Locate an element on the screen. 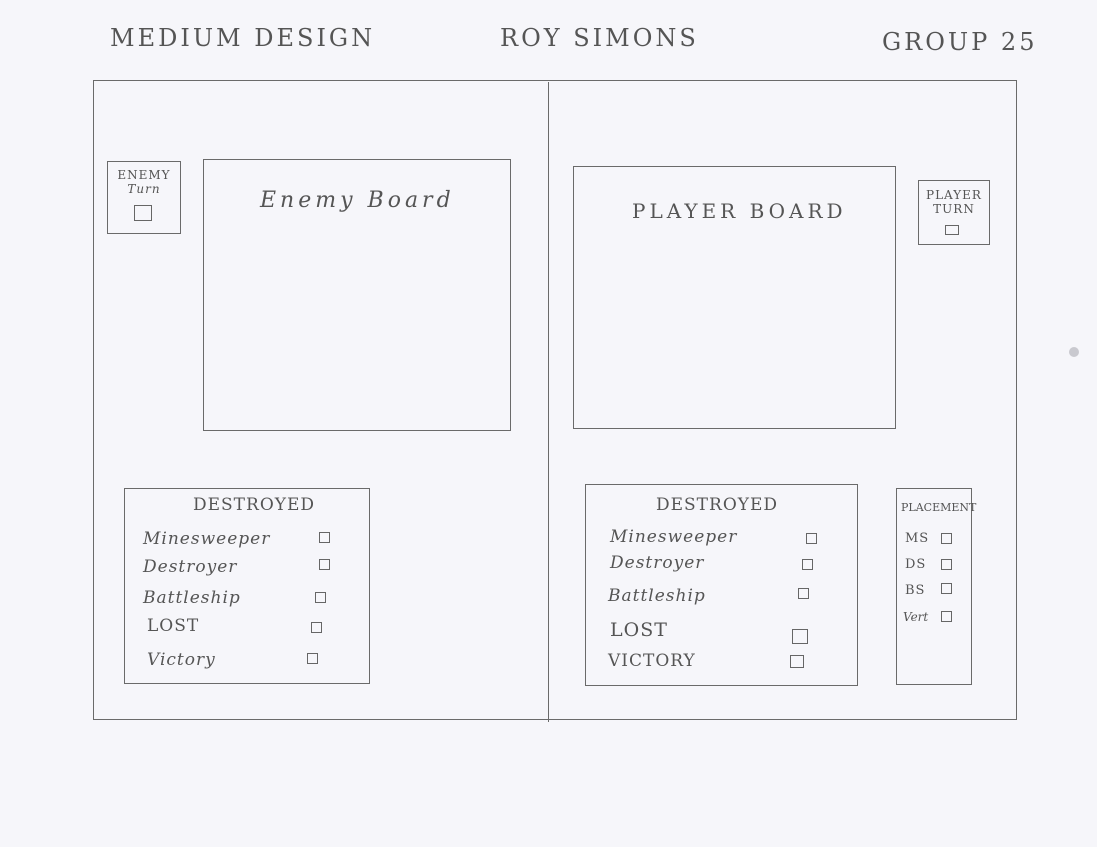  player-victory-label: VICTORY is located at coordinates (652, 661).